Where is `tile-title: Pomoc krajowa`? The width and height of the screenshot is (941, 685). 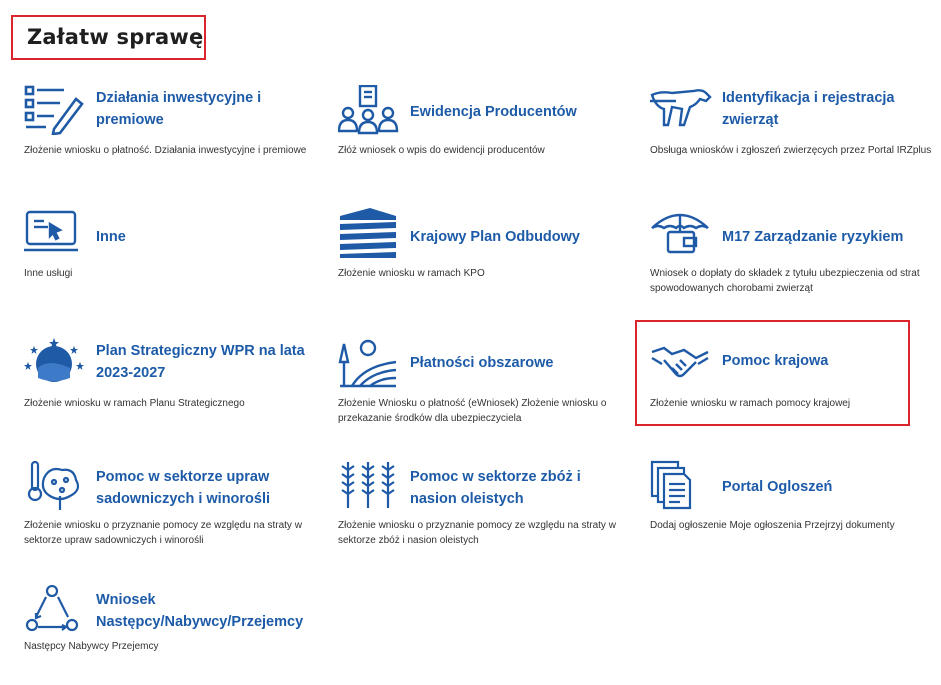 tile-title: Pomoc krajowa is located at coordinates (831, 361).